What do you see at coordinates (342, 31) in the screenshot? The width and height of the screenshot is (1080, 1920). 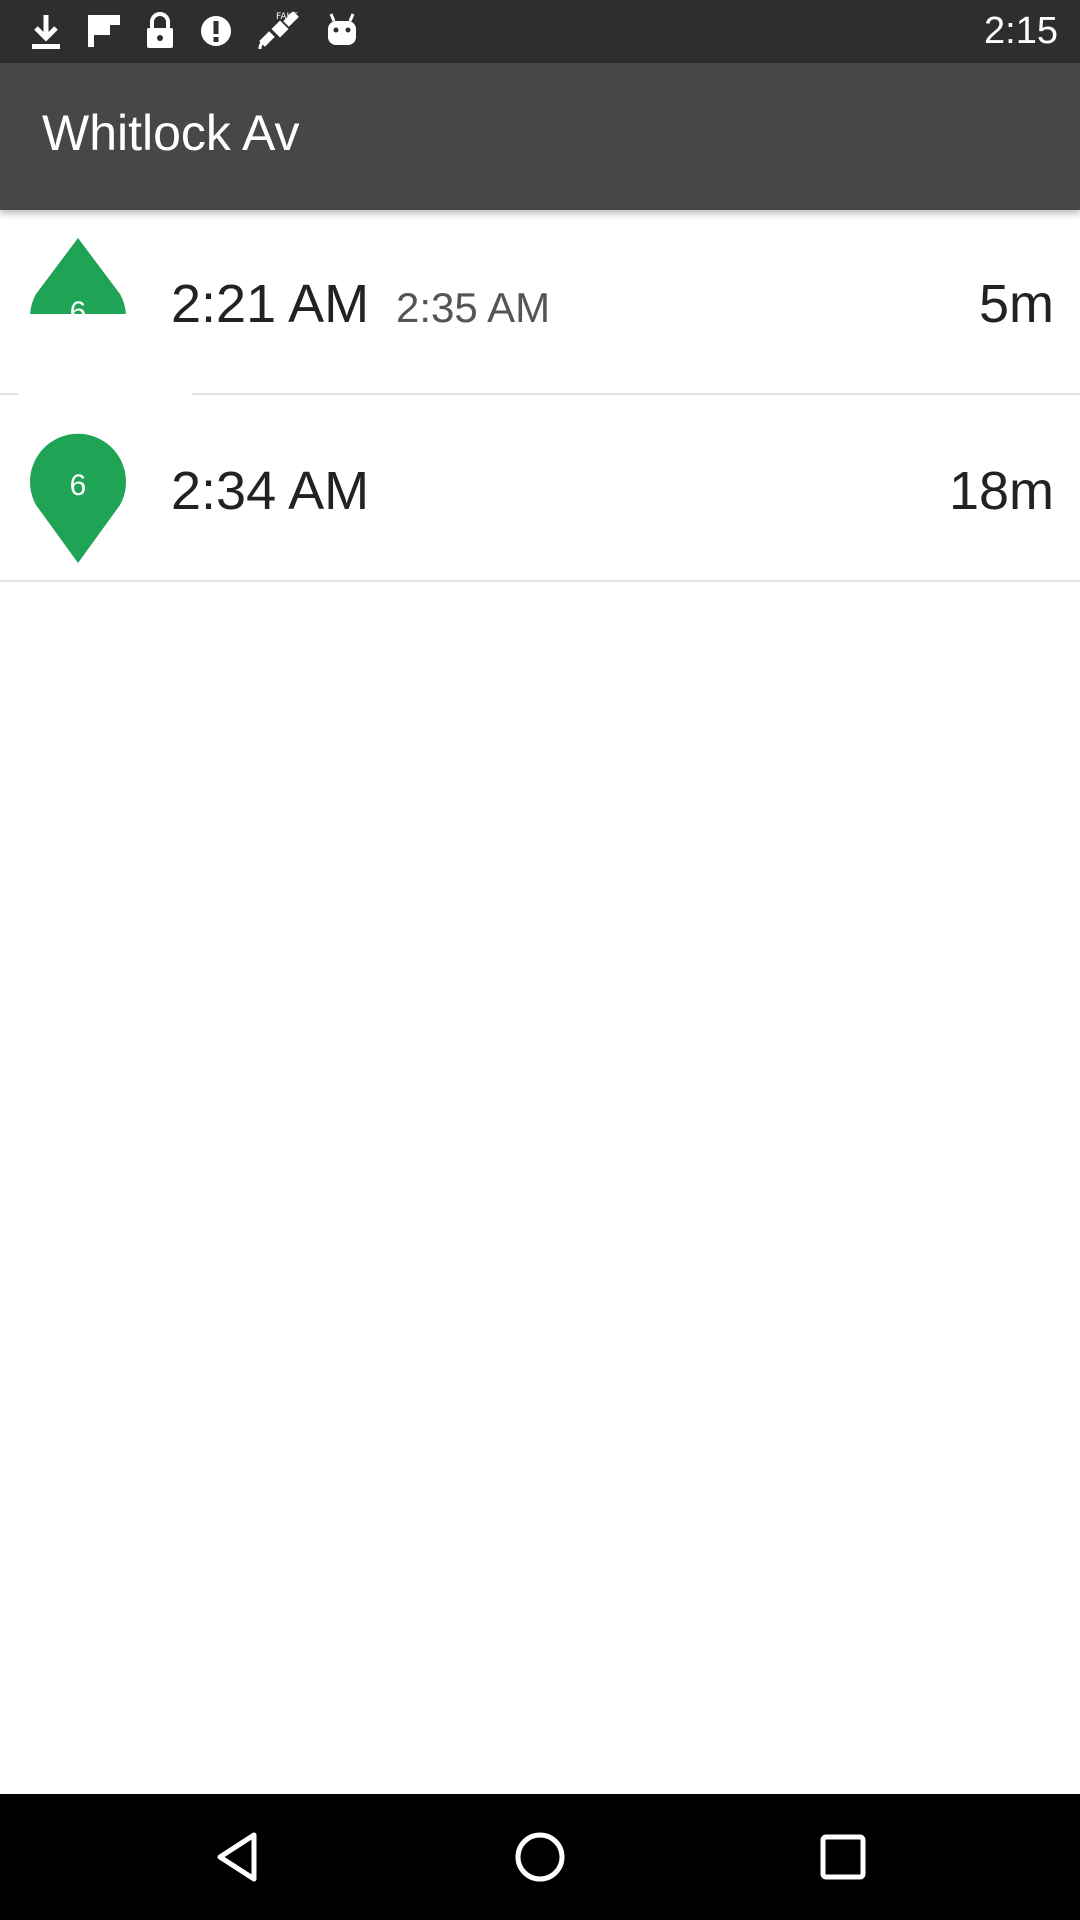 I see `android-icon` at bounding box center [342, 31].